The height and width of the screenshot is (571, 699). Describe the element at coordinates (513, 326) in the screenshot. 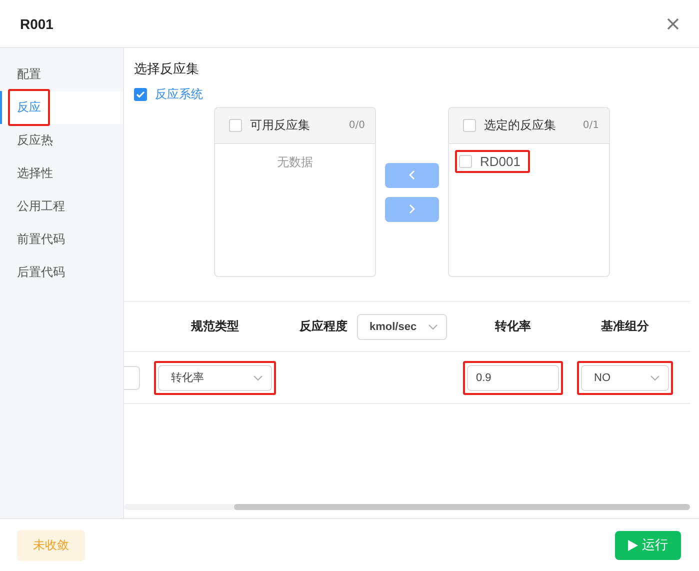

I see `column-header: 转化率` at that location.